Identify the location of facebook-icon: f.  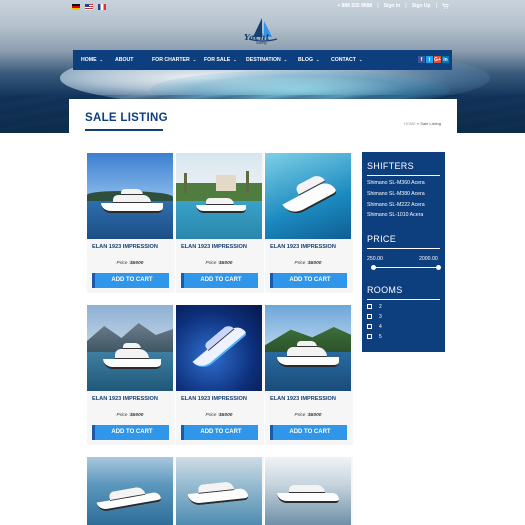
(421, 59).